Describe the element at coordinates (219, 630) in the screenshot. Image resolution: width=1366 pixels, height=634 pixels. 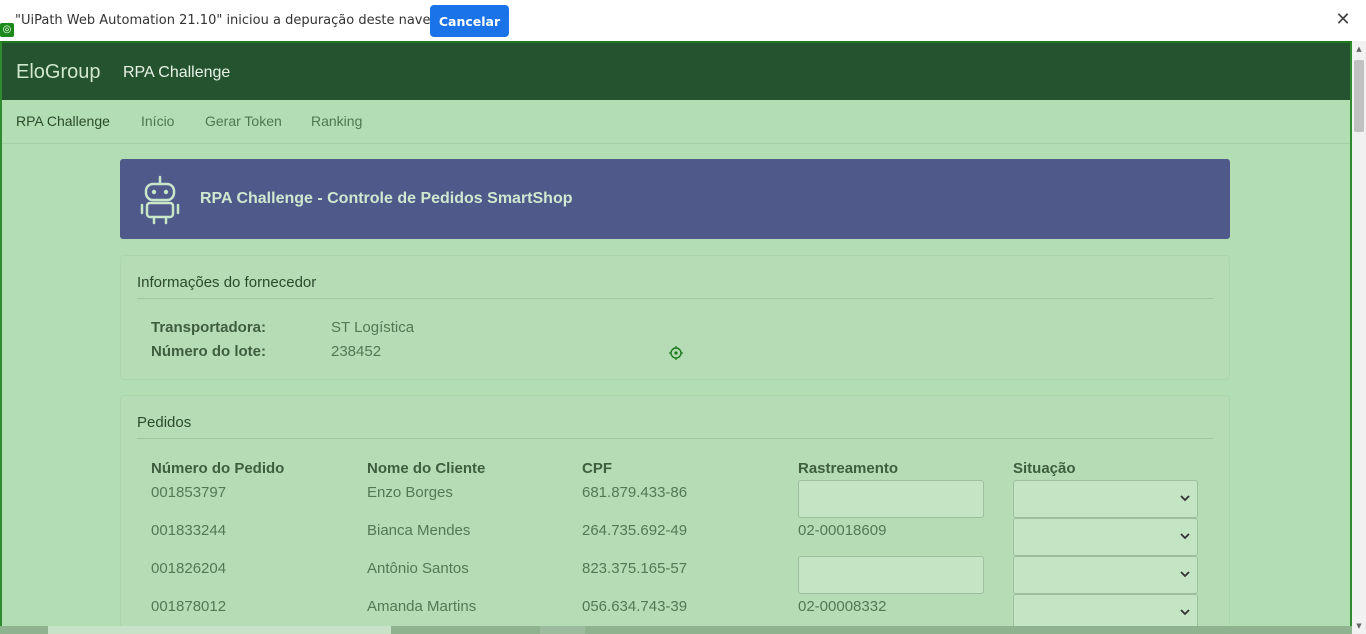
I see `taskbar-search` at that location.